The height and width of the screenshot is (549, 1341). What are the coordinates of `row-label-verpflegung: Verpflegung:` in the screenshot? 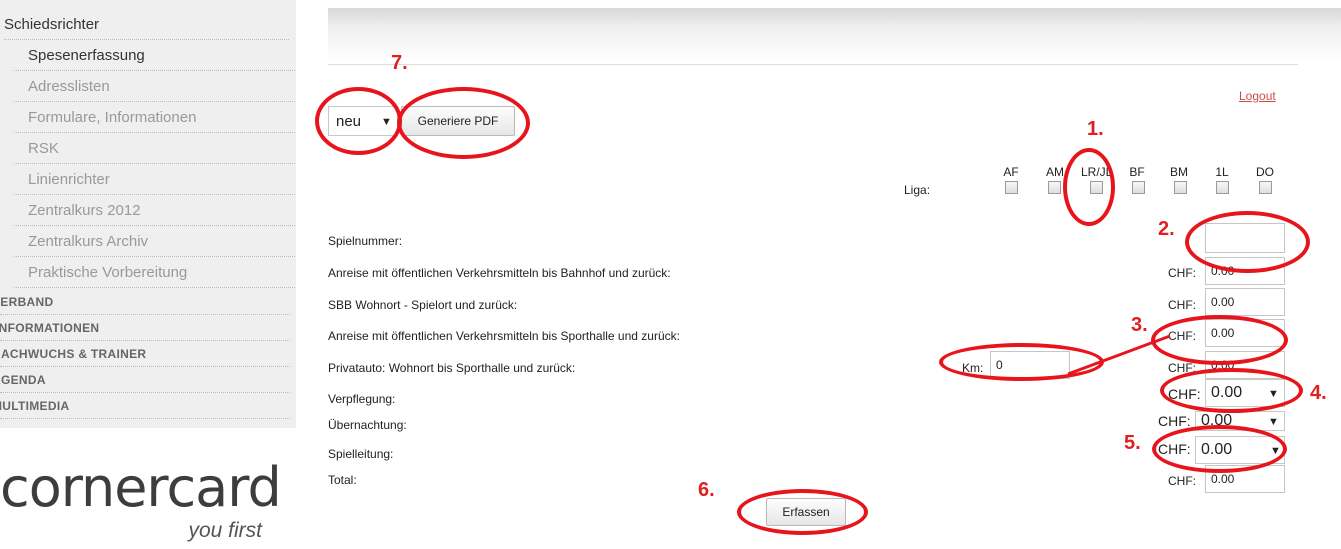 It's located at (362, 399).